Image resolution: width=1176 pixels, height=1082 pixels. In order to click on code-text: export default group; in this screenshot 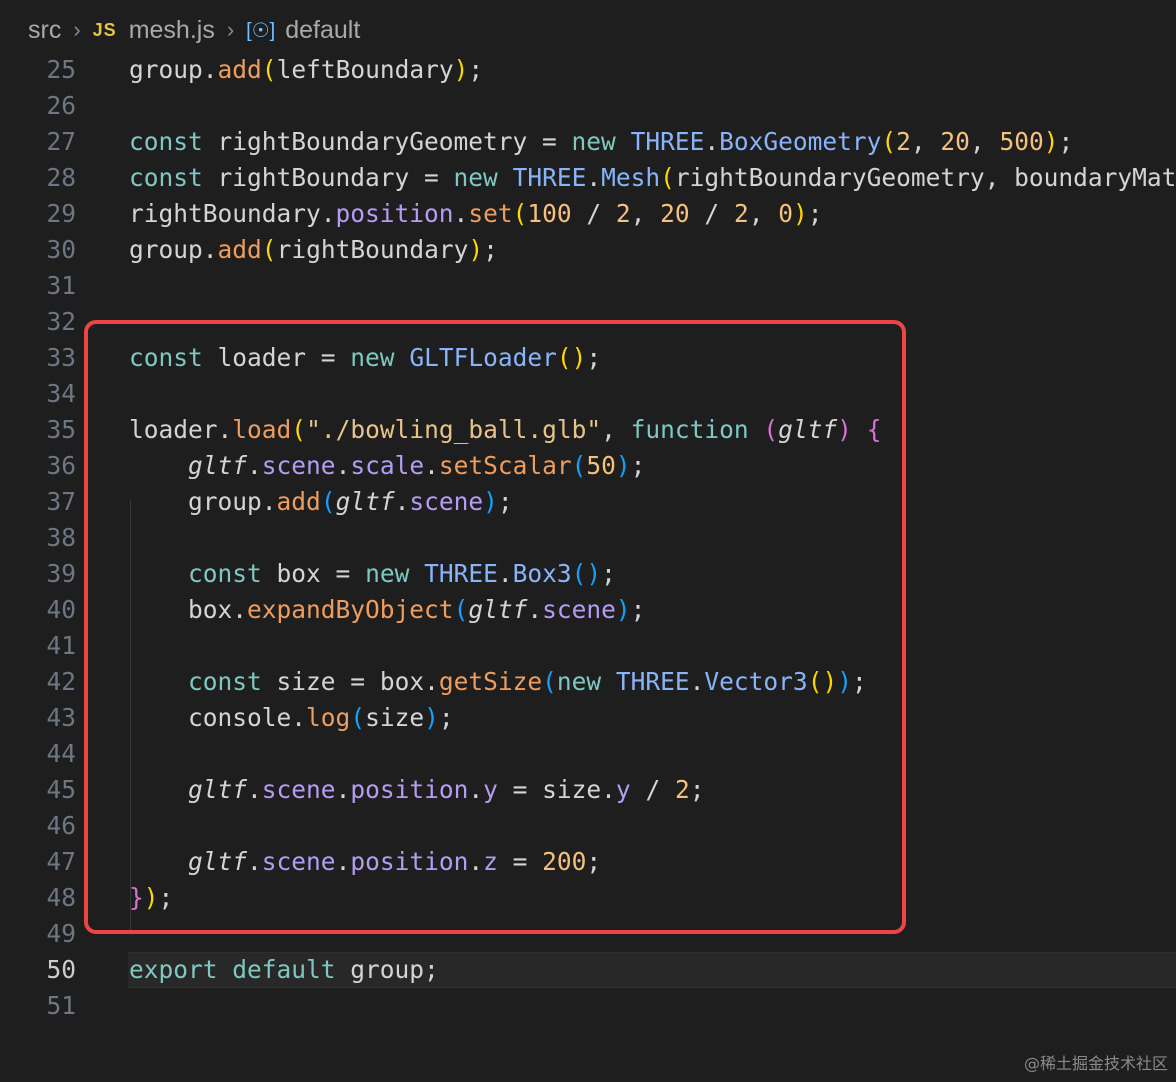, I will do `click(284, 970)`.